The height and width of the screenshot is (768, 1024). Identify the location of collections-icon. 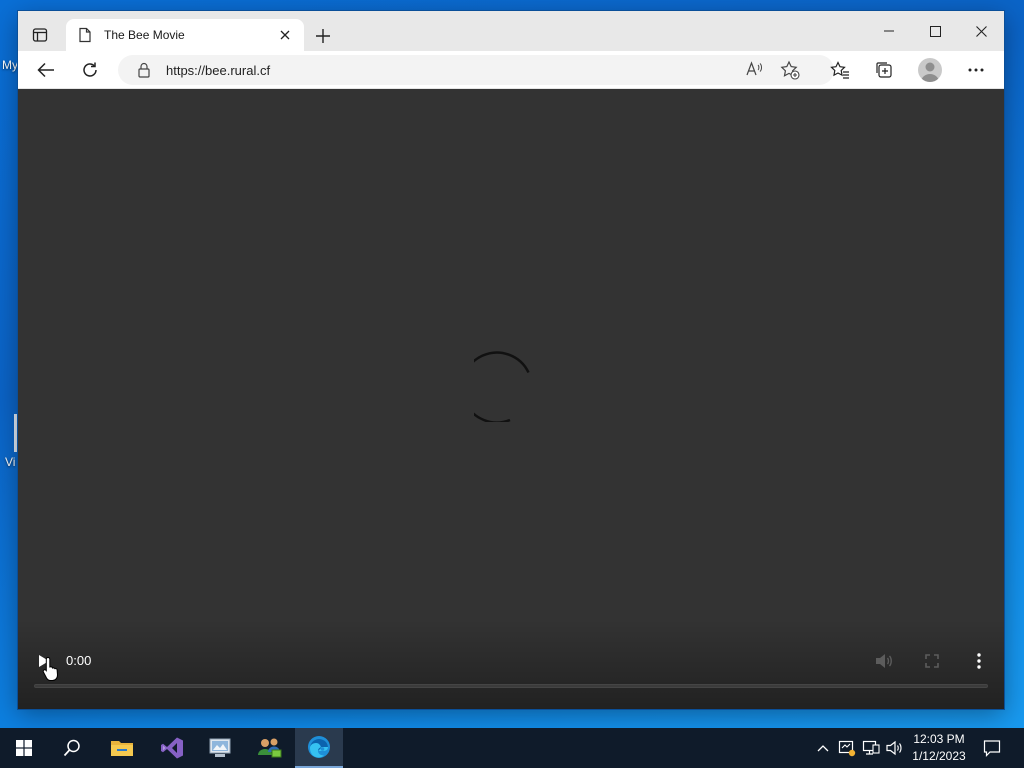
(884, 70).